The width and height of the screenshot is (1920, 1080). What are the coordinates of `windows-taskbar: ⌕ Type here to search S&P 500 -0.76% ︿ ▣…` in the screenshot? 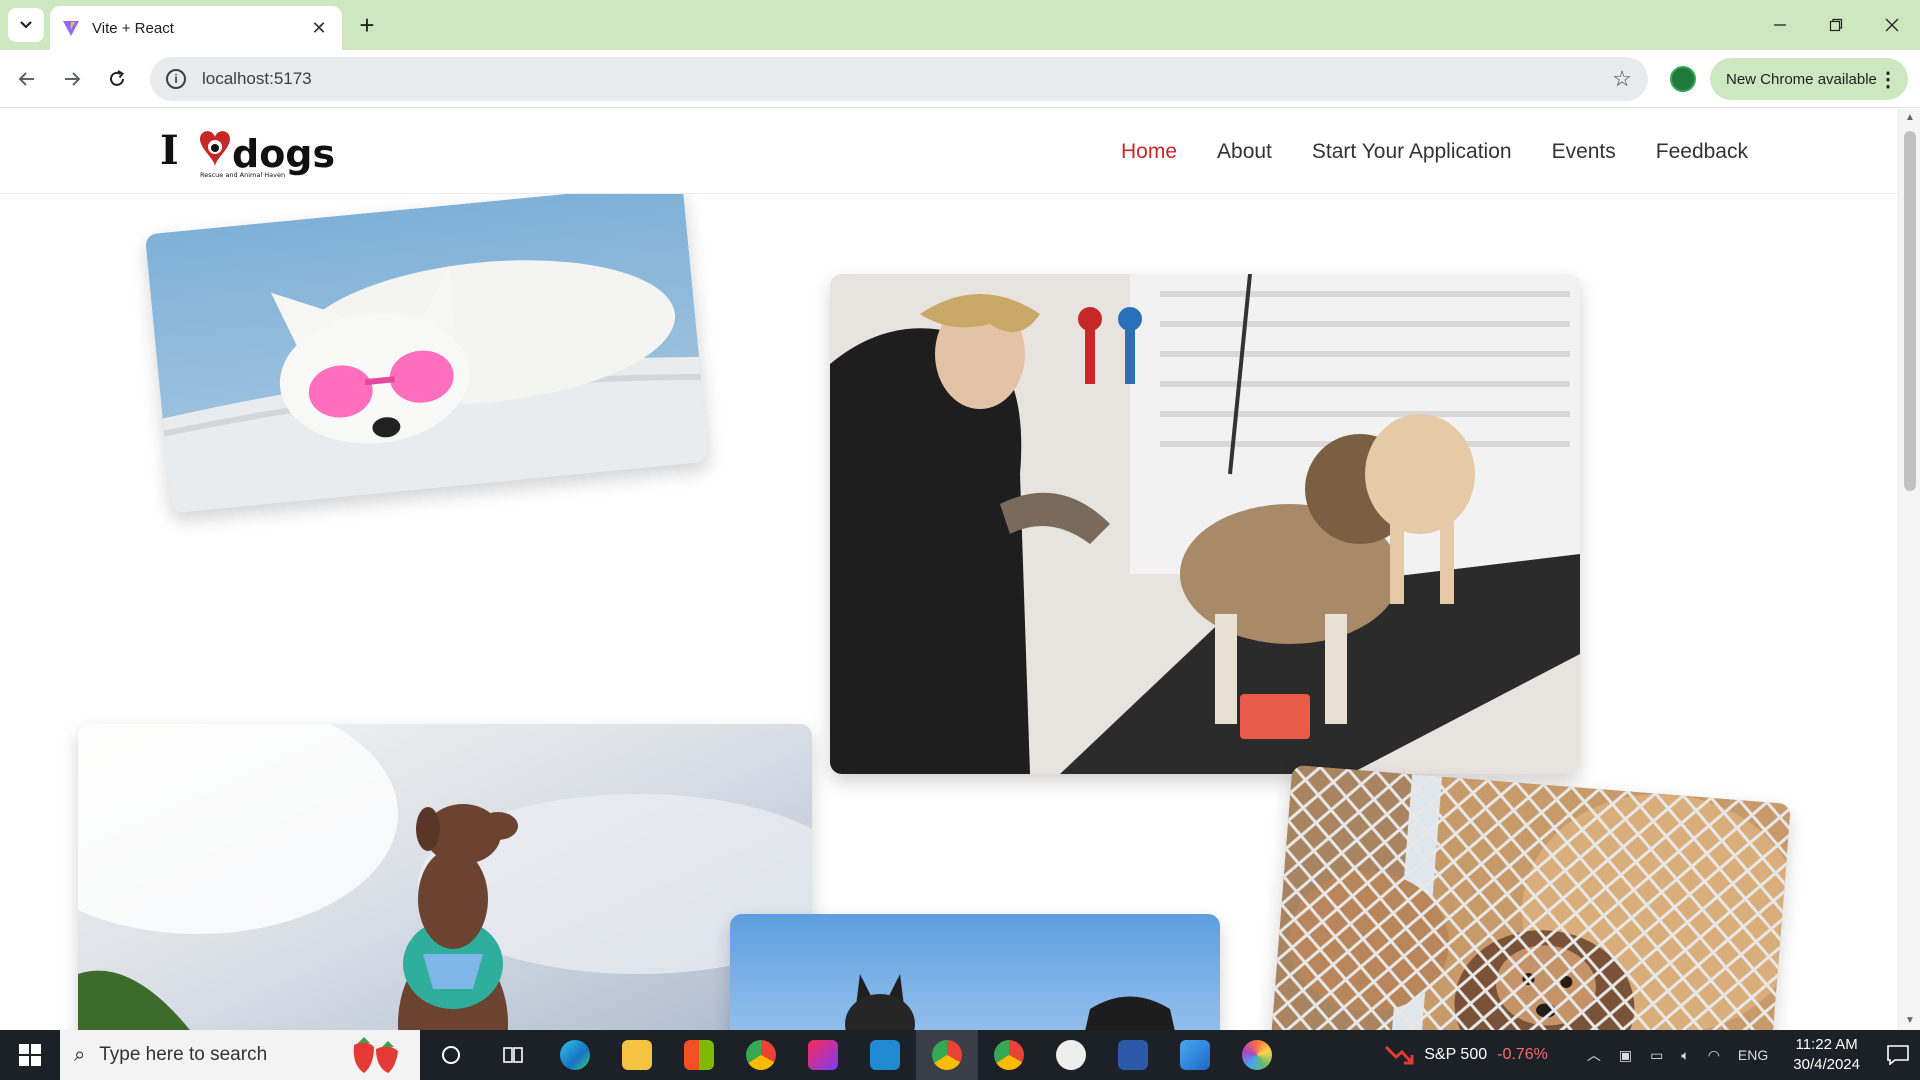 It's located at (960, 1055).